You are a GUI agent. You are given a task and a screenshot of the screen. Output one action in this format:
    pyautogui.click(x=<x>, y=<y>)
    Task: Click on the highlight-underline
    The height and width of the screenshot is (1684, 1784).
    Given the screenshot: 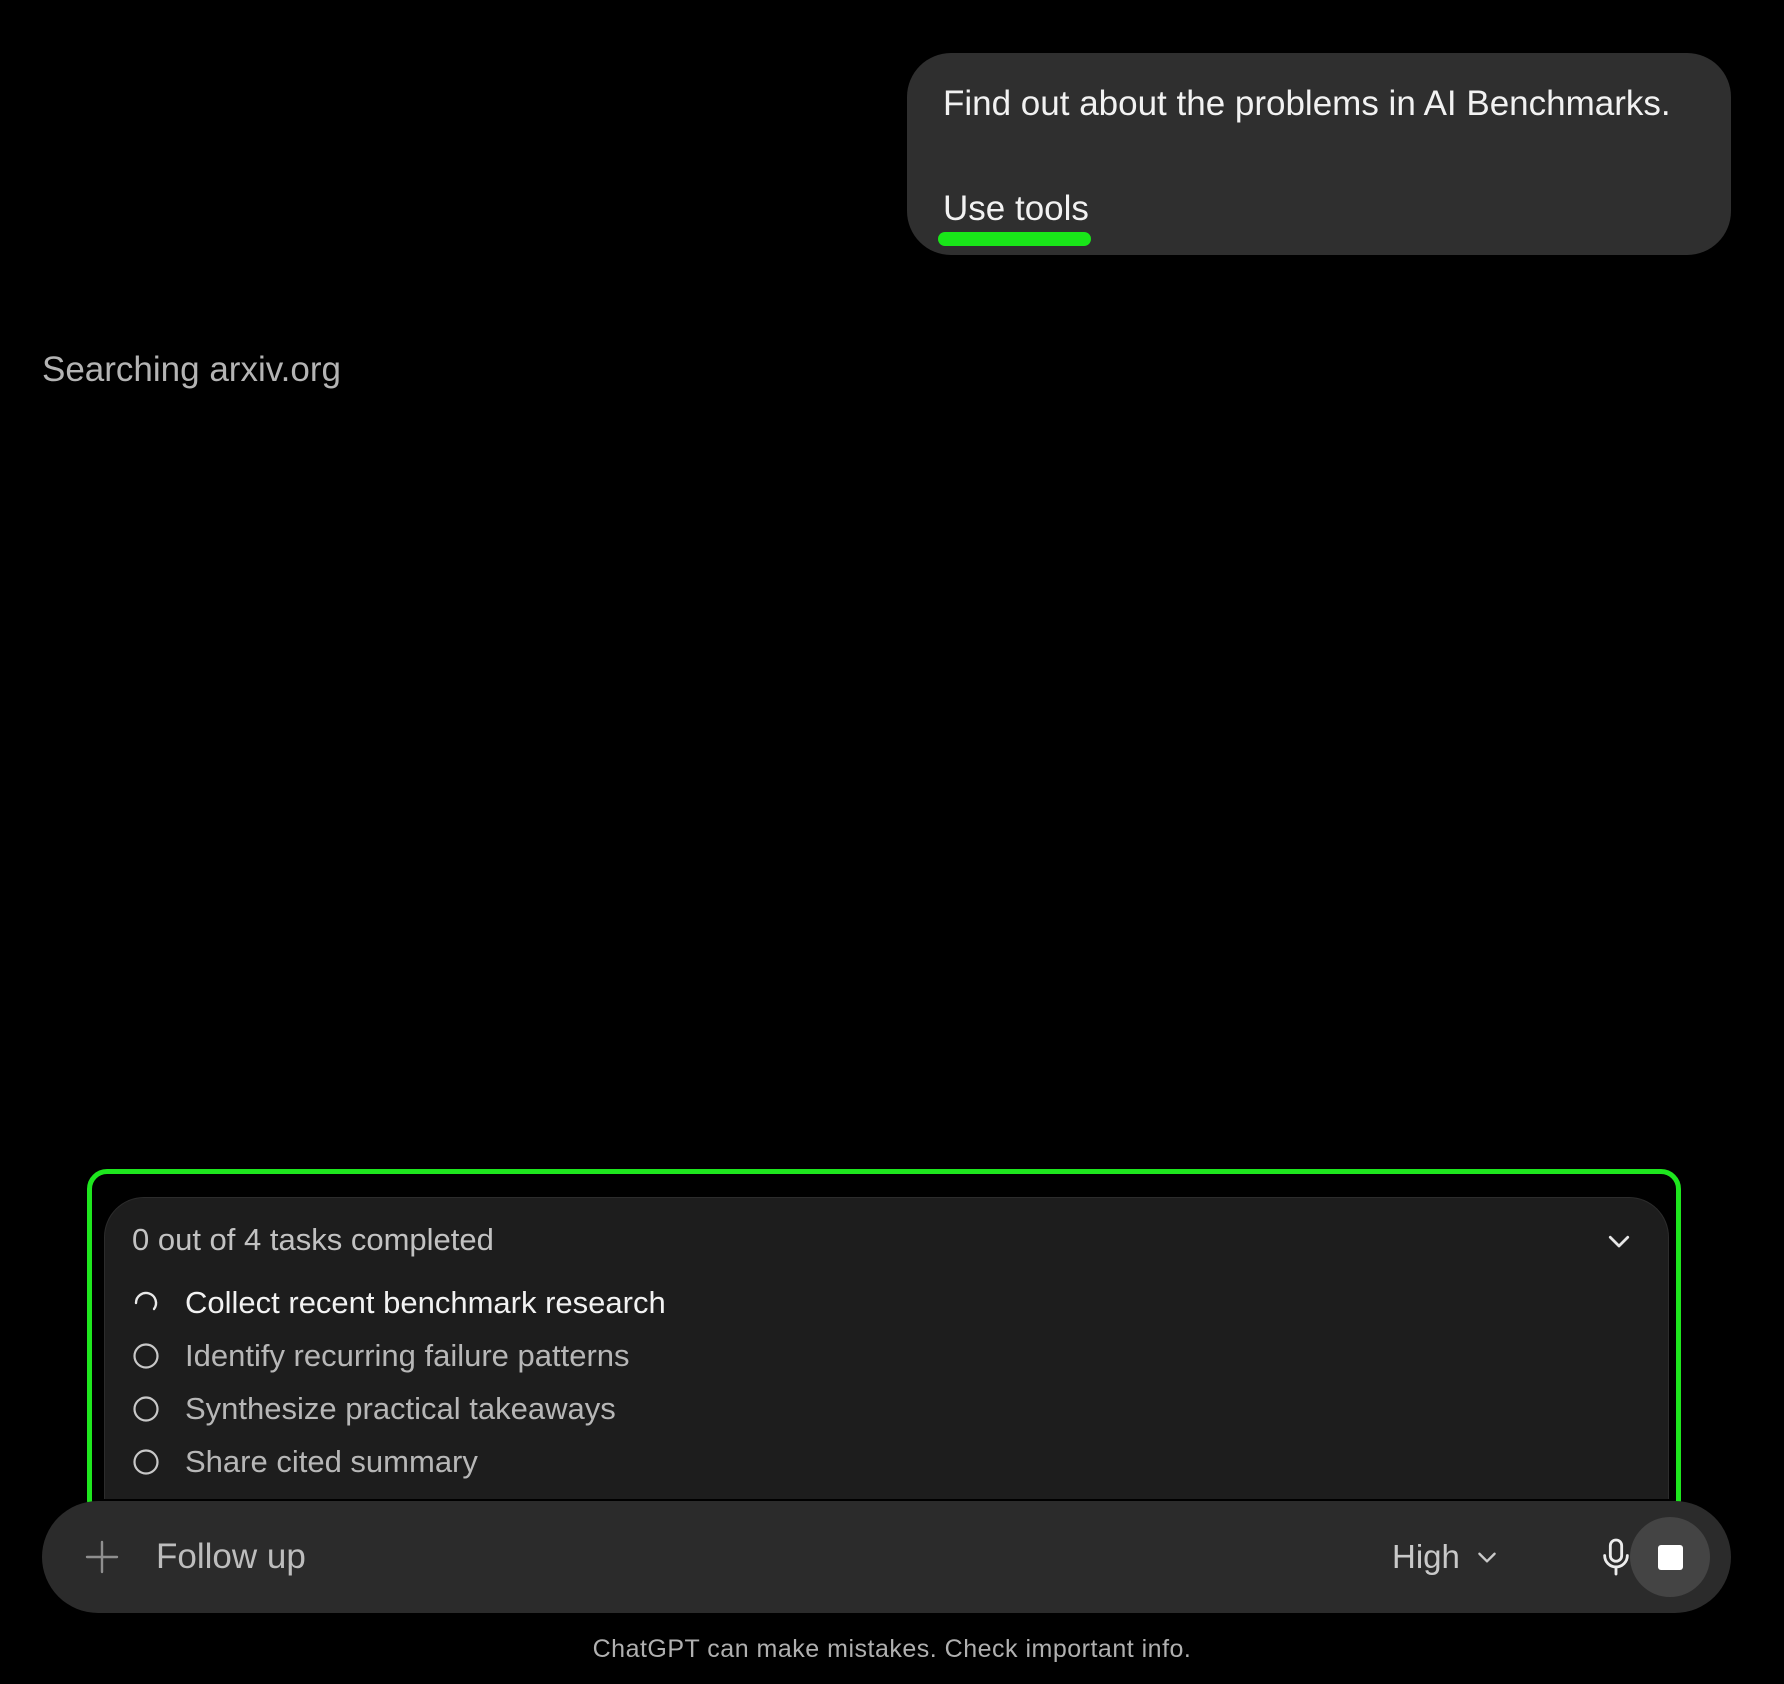 What is the action you would take?
    pyautogui.click(x=1014, y=239)
    